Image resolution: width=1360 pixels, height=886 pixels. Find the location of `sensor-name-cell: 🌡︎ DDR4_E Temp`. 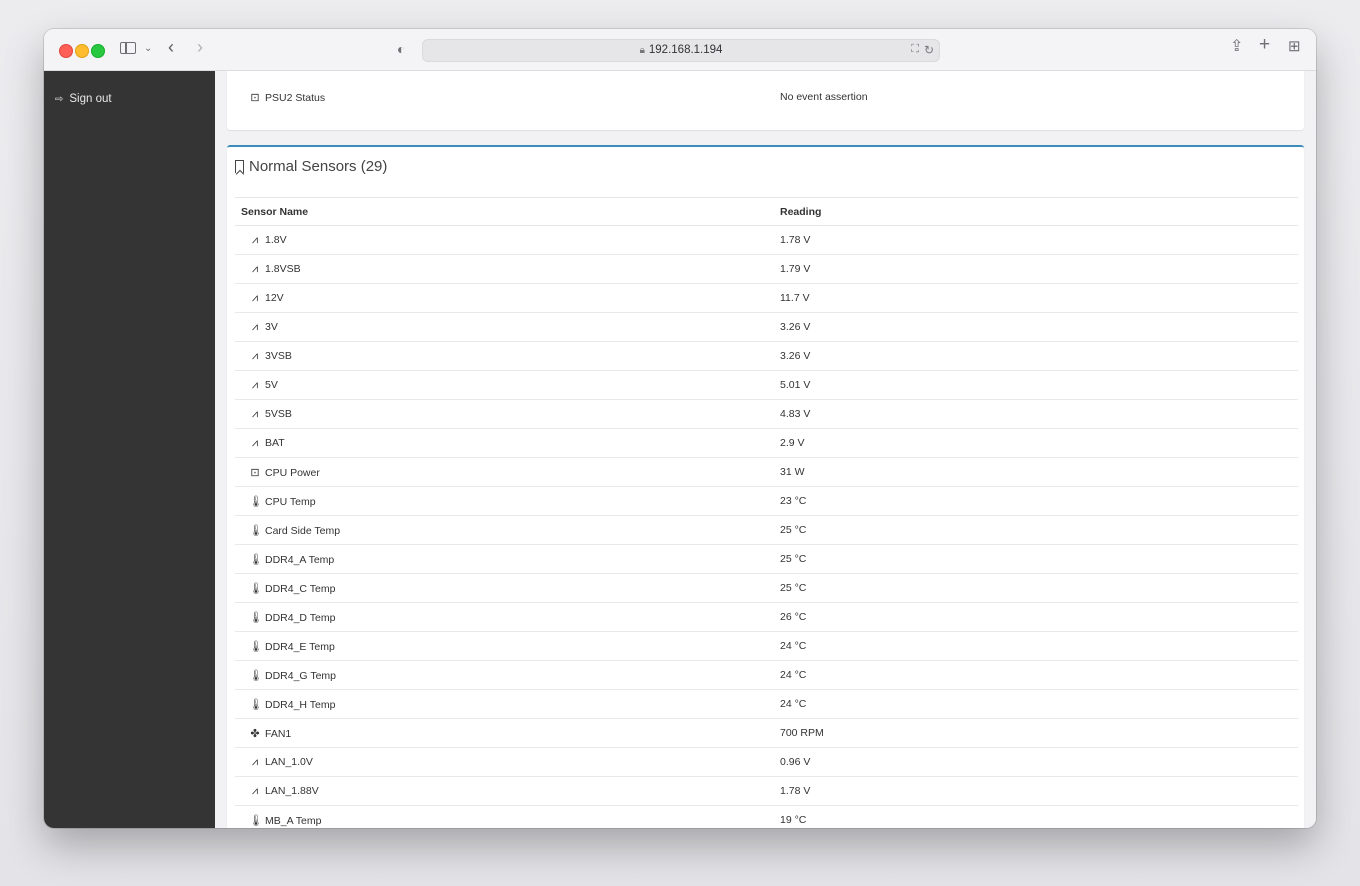

sensor-name-cell: 🌡︎ DDR4_E Temp is located at coordinates (504, 646).